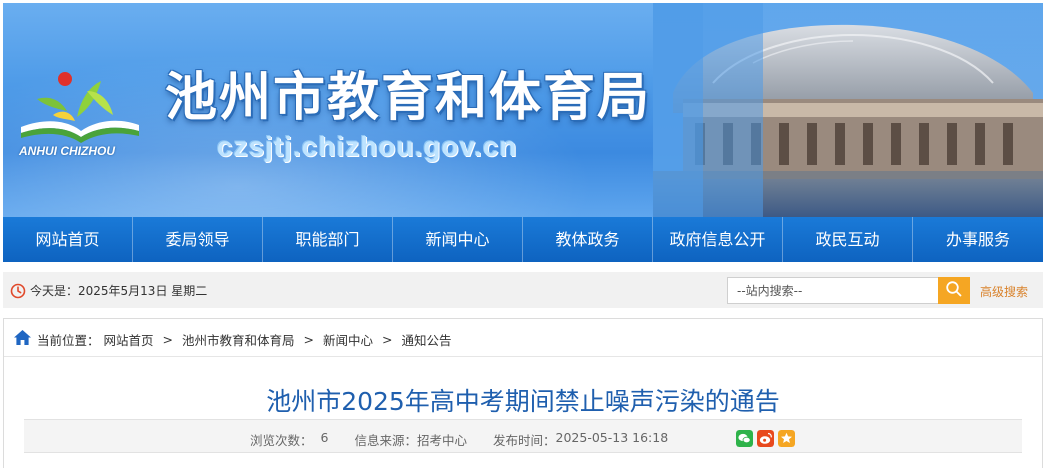 The height and width of the screenshot is (468, 1059). Describe the element at coordinates (348, 339) in the screenshot. I see `breadcrumb-link-news: 新闻中心` at that location.